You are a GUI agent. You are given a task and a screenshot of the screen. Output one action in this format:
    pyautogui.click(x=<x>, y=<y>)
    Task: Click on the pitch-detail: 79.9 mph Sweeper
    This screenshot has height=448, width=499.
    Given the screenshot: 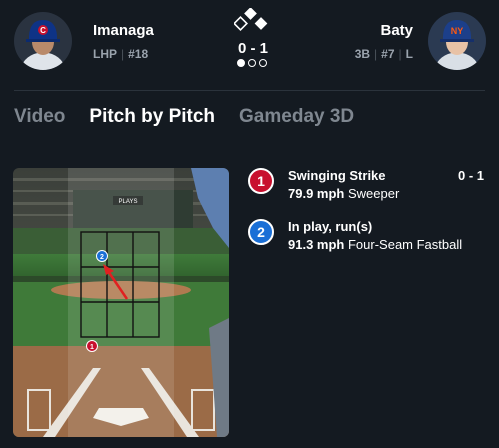 What is the action you would take?
    pyautogui.click(x=343, y=193)
    